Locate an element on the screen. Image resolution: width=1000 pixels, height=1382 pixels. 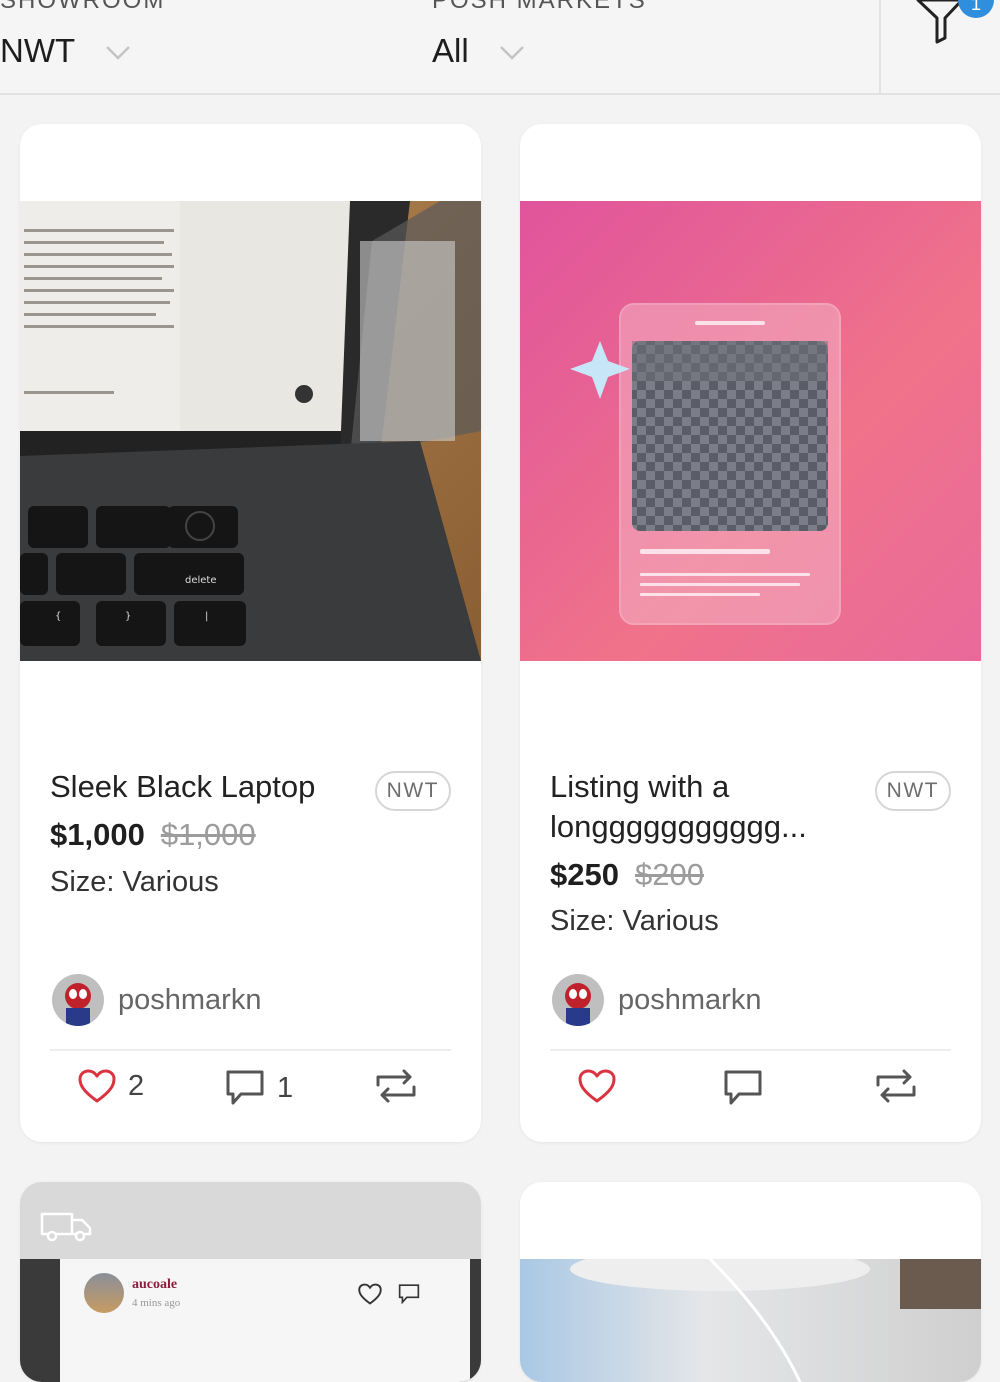
listing-card: aucoale 4 mins ago is located at coordinates (250, 1282).